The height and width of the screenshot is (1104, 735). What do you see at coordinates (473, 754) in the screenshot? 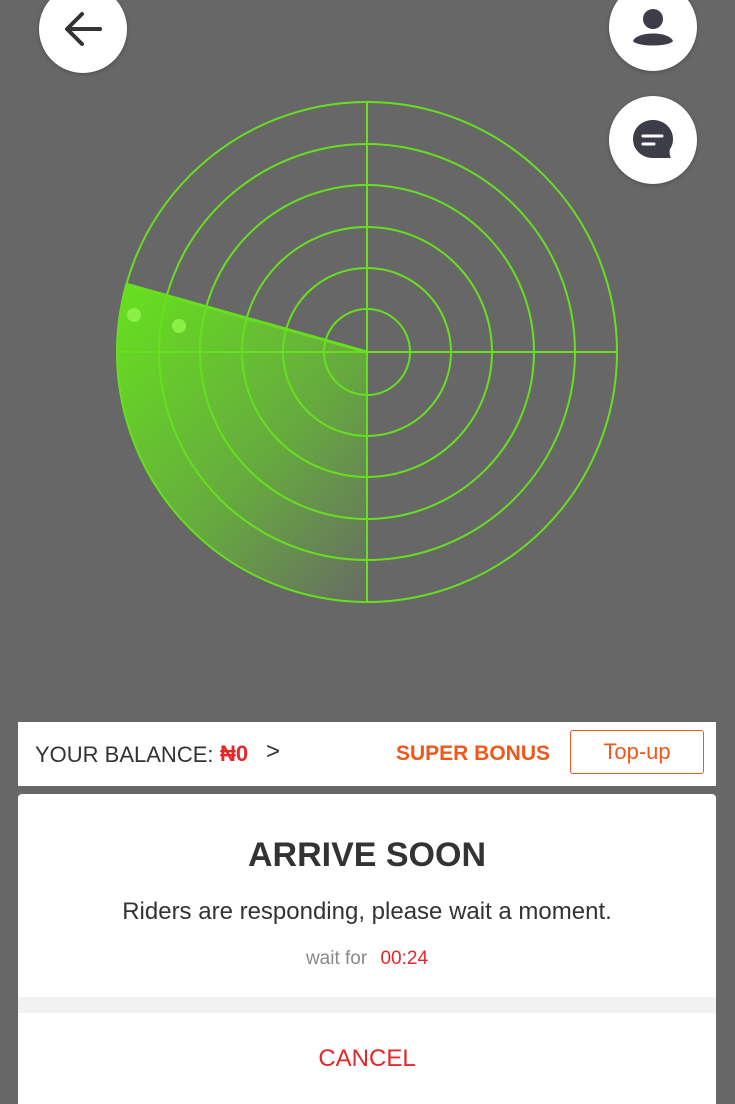
I see `super-bonus-link: SUPER BONUS` at bounding box center [473, 754].